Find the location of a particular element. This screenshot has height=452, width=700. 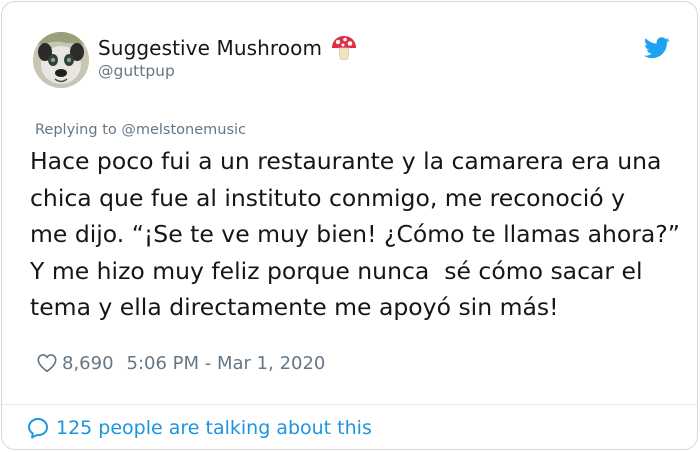

conversation-link-row: 125 people are talking about this is located at coordinates (199, 428).